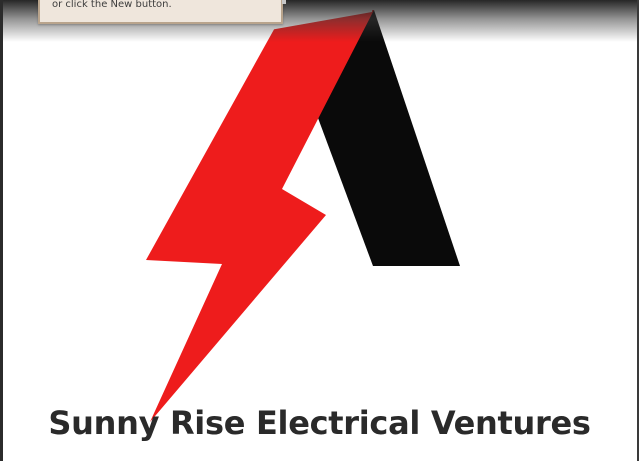 The height and width of the screenshot is (461, 639). Describe the element at coordinates (112, 5) in the screenshot. I see `tooltip-text: or click the New button.` at that location.